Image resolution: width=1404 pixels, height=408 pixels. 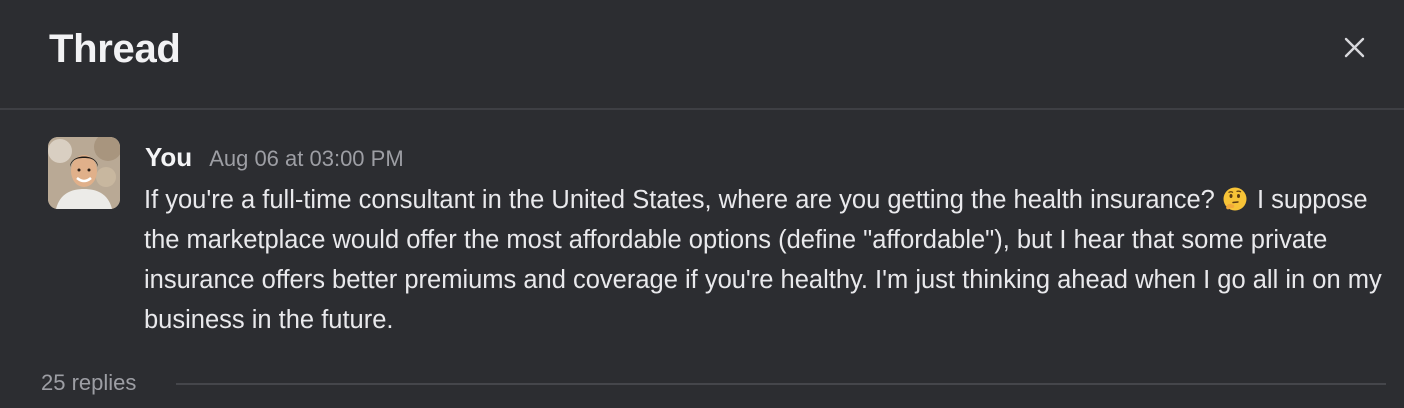 I want to click on avatar-image, so click(x=84, y=173).